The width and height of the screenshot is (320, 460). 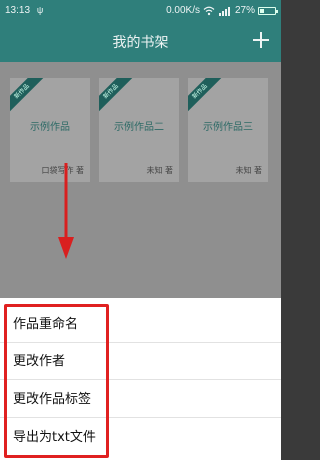 What do you see at coordinates (244, 10) in the screenshot?
I see `battery-percent: 27%` at bounding box center [244, 10].